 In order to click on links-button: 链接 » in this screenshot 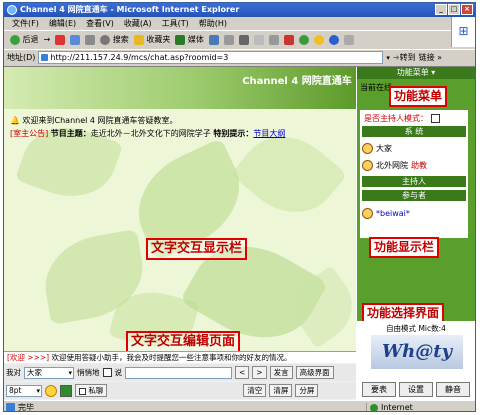, I will do `click(430, 57)`.